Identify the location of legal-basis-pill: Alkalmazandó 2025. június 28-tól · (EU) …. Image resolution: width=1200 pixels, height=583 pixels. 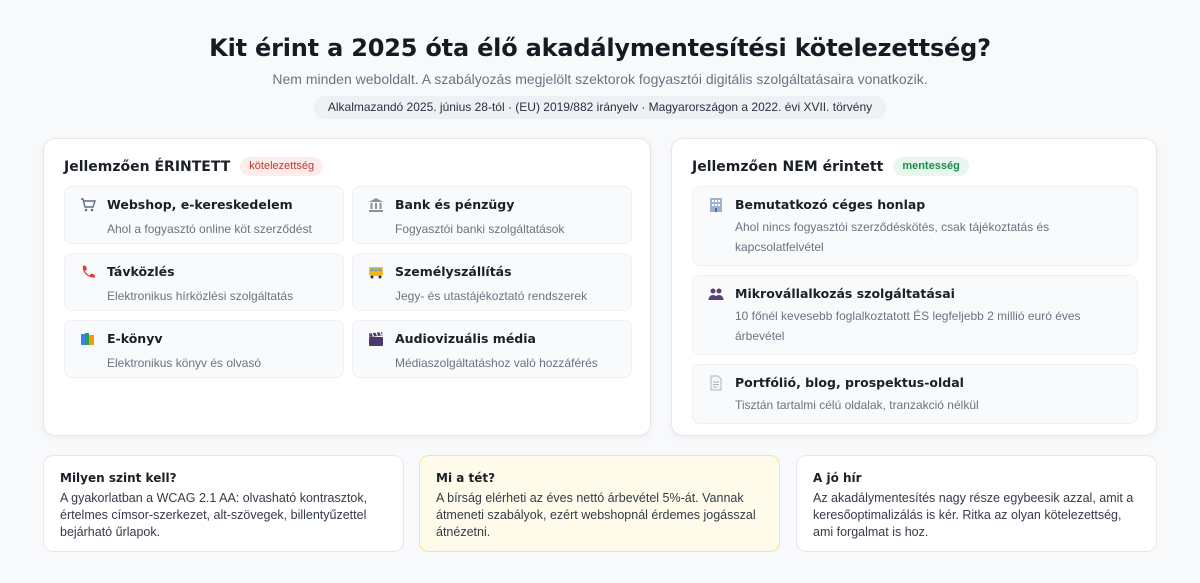
(600, 107).